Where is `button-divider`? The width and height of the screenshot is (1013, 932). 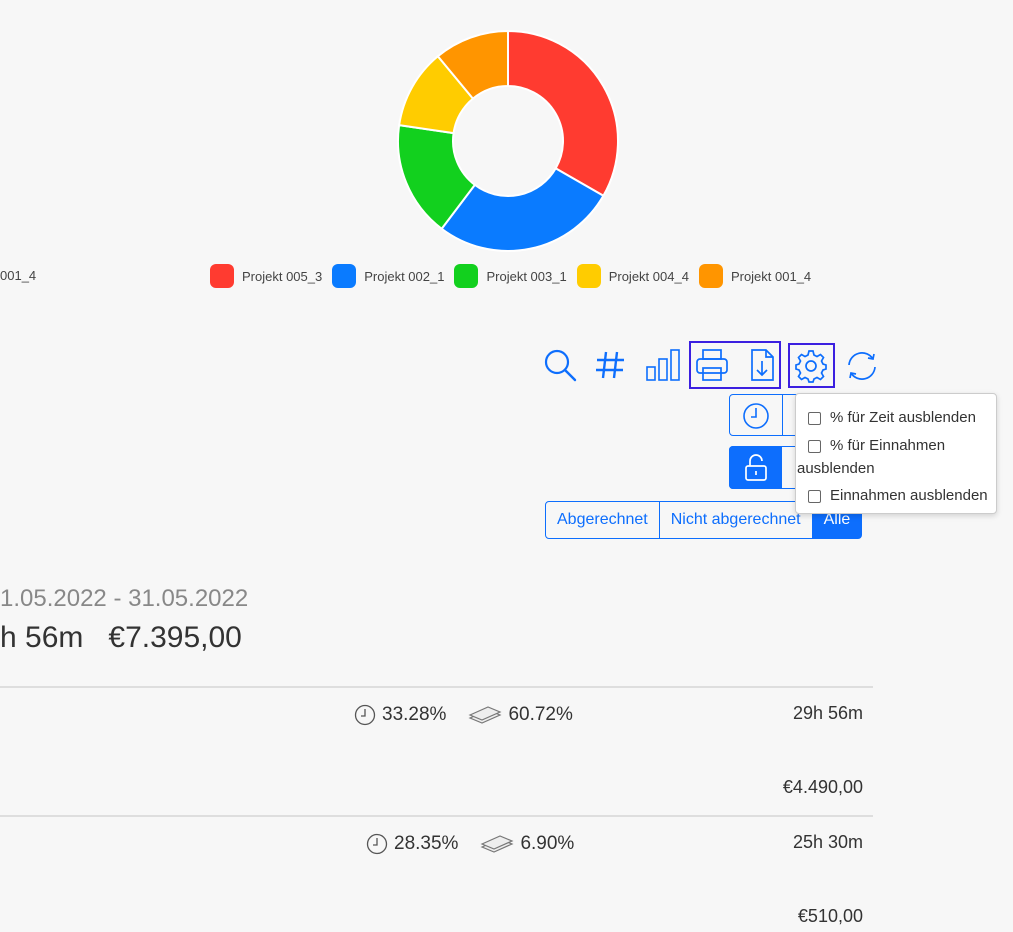 button-divider is located at coordinates (782, 415).